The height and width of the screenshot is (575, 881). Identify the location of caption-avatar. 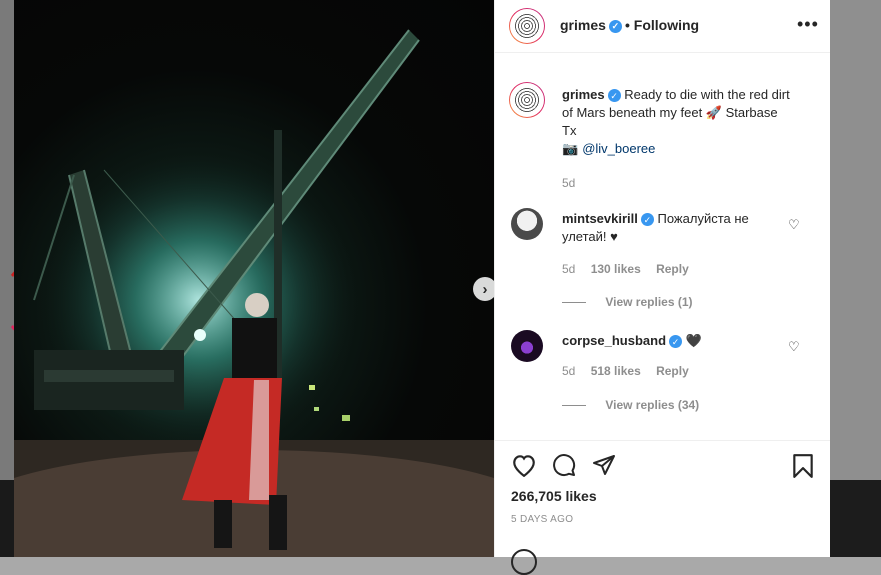
(527, 100).